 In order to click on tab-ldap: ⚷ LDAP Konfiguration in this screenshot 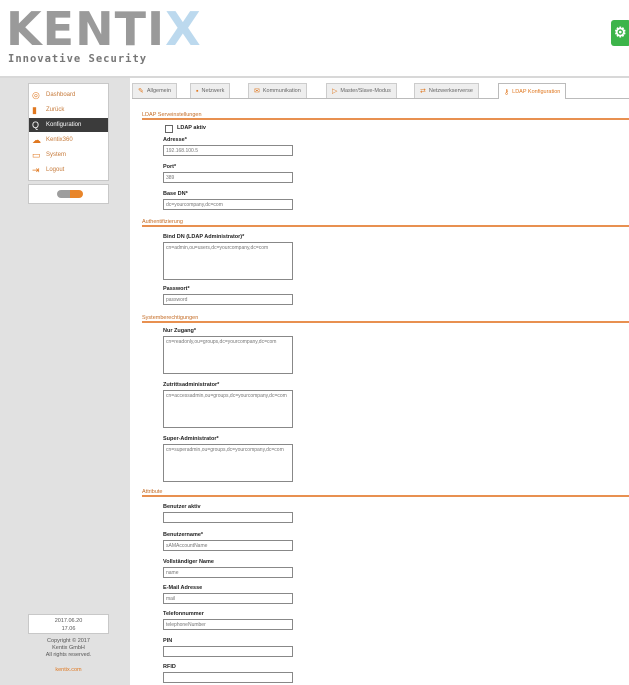, I will do `click(532, 91)`.